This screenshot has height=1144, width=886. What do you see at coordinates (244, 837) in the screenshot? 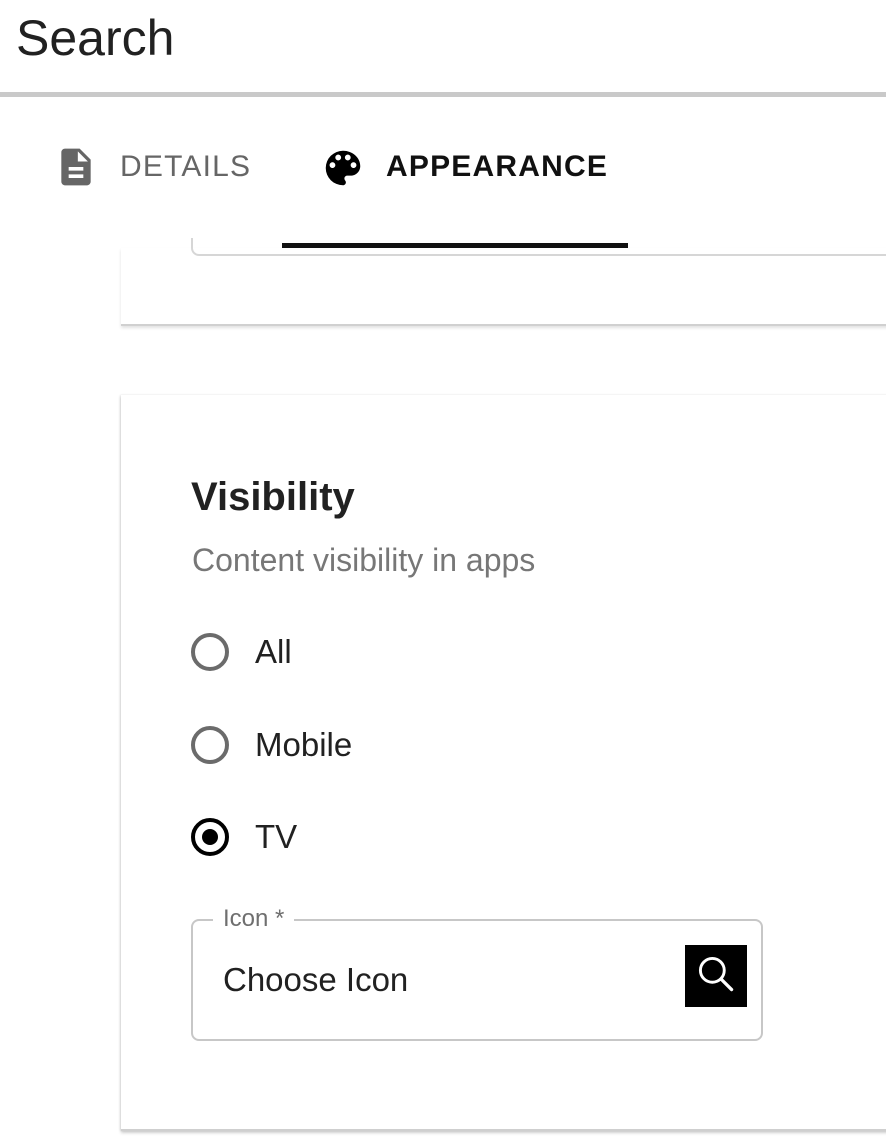
I see `radio-tv: TV` at bounding box center [244, 837].